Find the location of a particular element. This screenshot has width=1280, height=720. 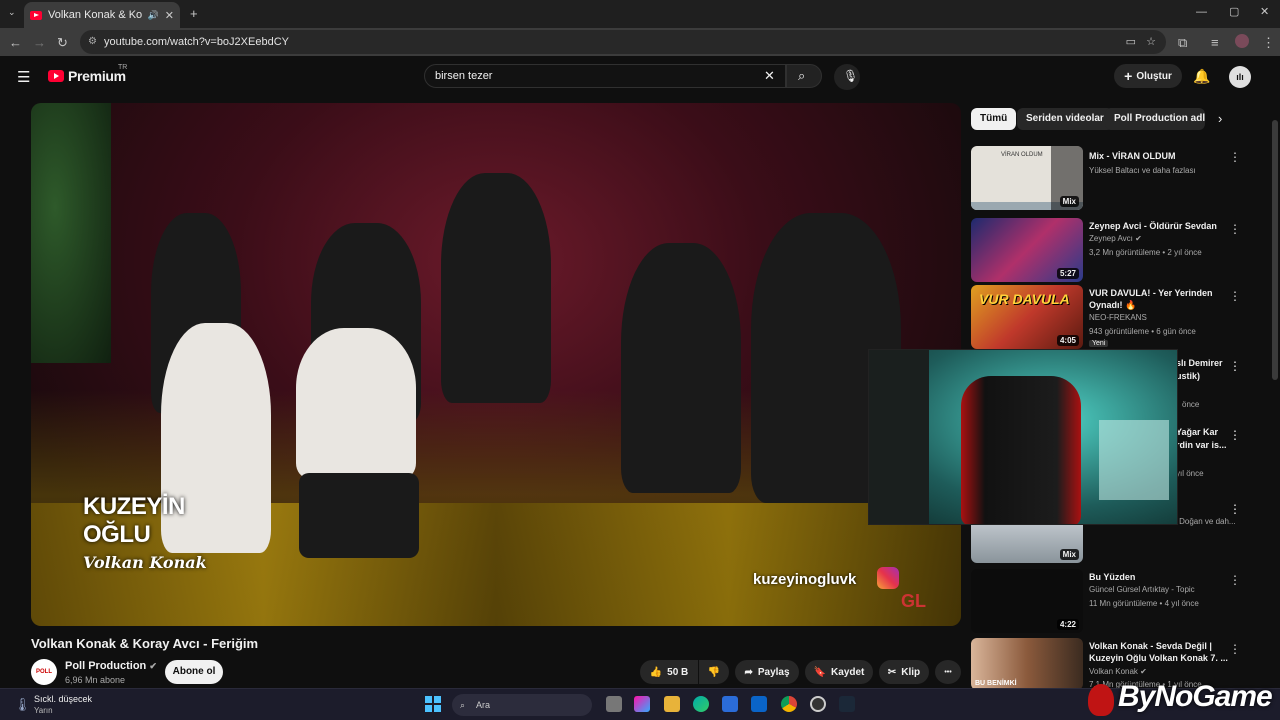

dislike-button: 👎 is located at coordinates (714, 672).